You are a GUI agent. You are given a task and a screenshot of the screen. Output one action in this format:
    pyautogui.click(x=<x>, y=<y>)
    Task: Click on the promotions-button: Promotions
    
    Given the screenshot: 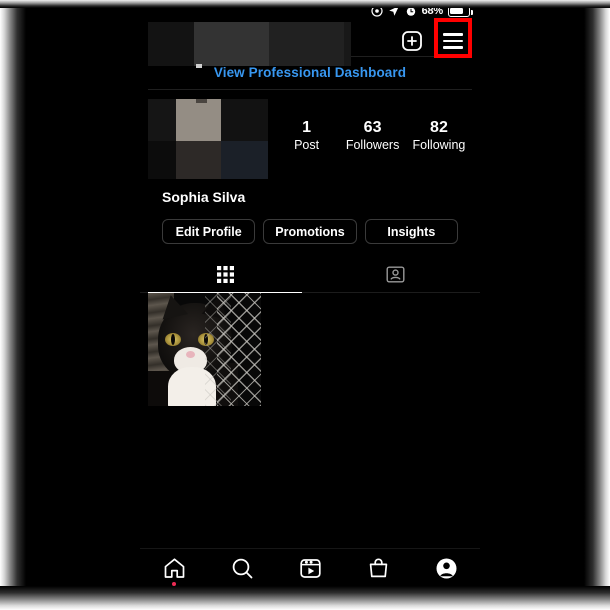 What is the action you would take?
    pyautogui.click(x=310, y=231)
    